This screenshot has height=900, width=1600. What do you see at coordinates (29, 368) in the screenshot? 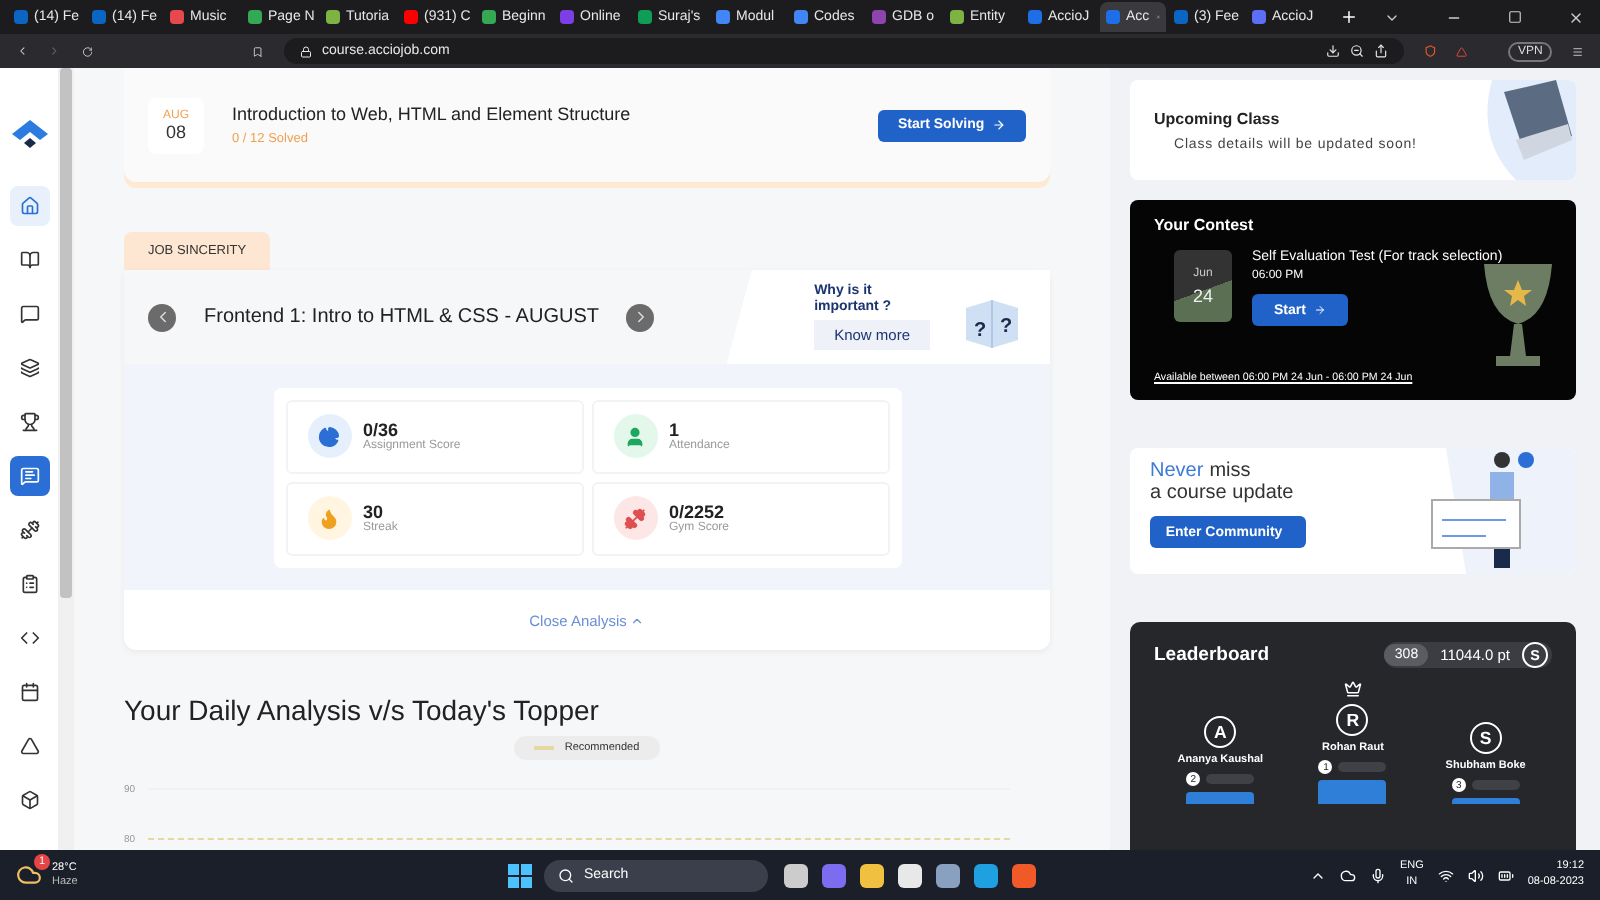
I see `layers-icon` at bounding box center [29, 368].